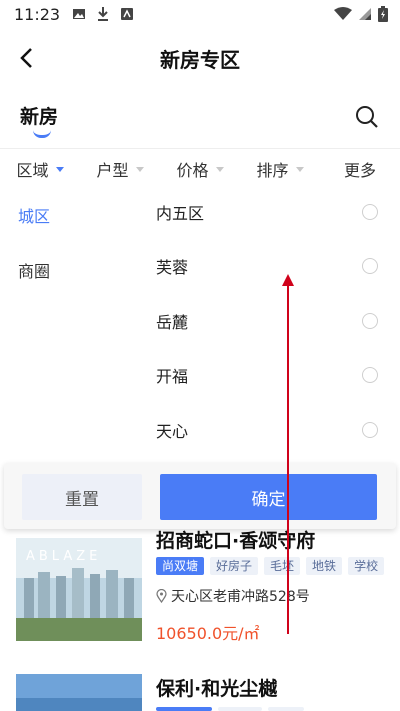  I want to click on dropdown-action-bar: 重置 确定, so click(200, 496).